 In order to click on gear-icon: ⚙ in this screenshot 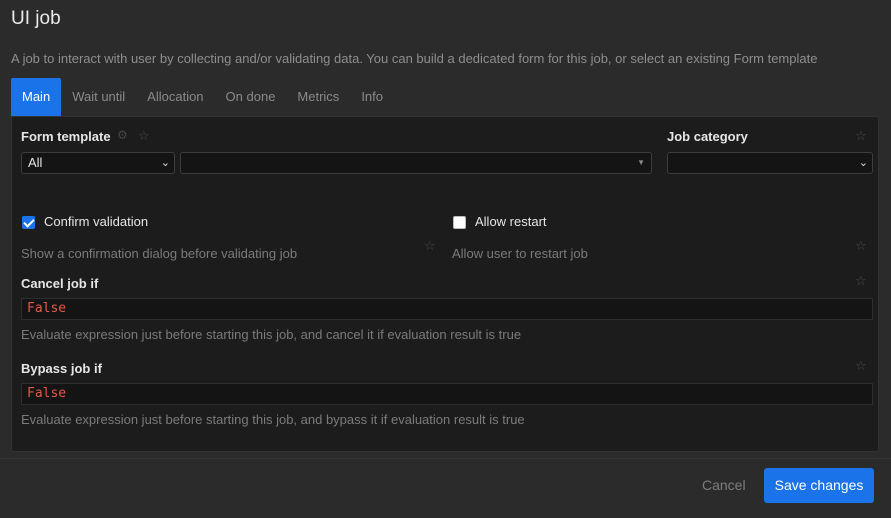, I will do `click(122, 135)`.